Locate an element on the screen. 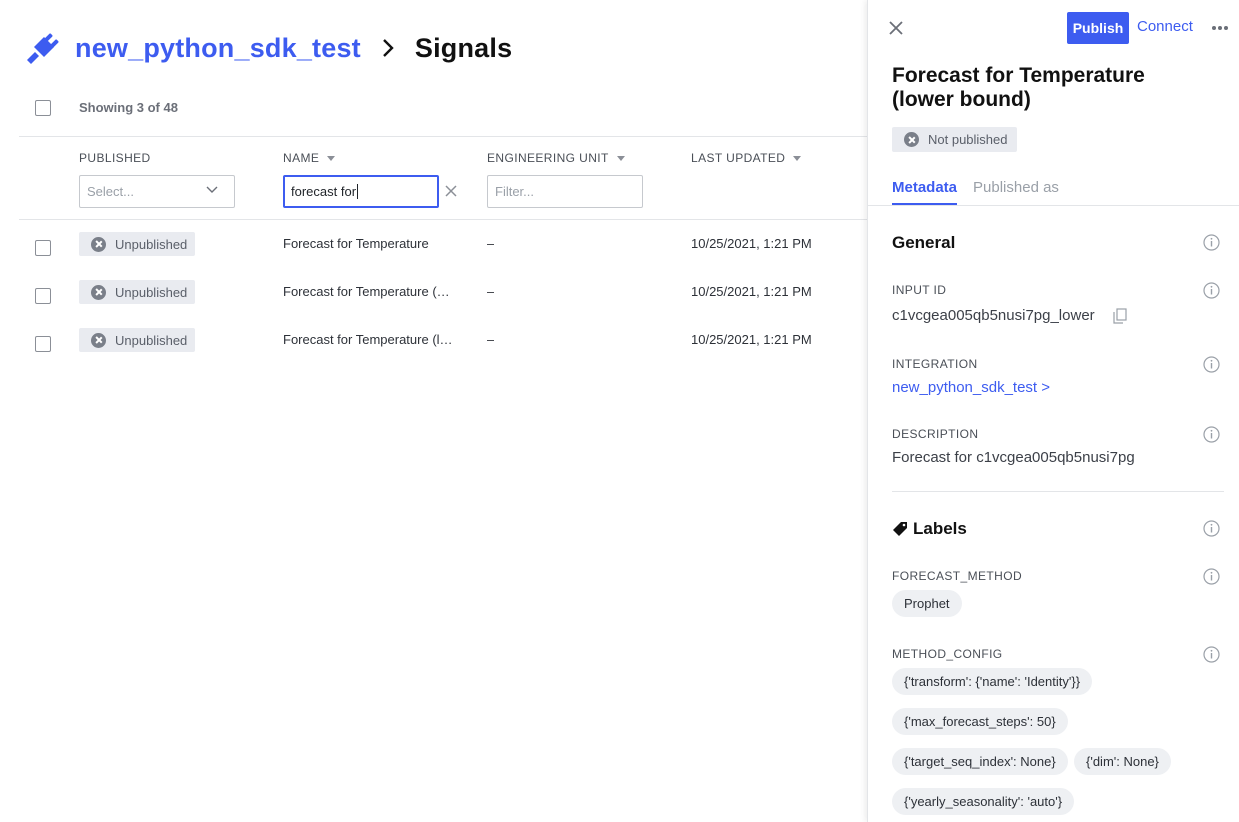 The image size is (1239, 822). text-cursor is located at coordinates (358, 191).